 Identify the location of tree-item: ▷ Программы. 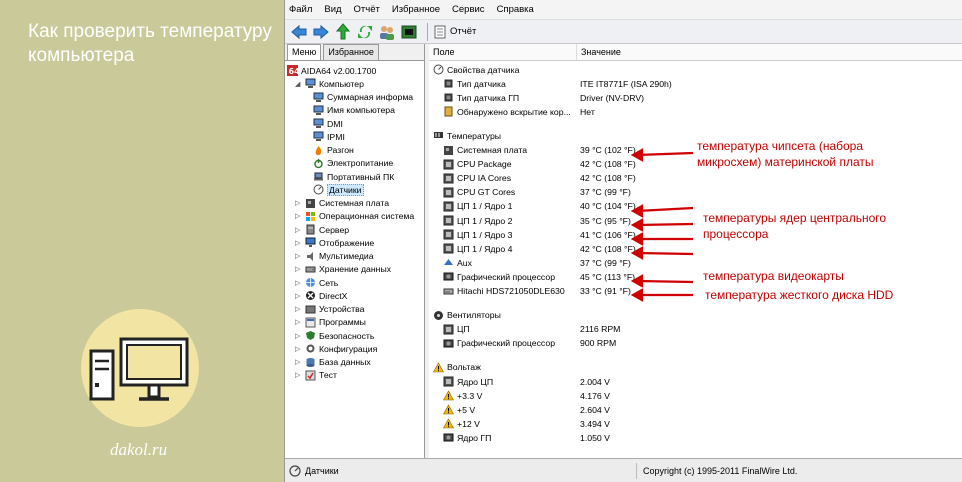
(330, 322).